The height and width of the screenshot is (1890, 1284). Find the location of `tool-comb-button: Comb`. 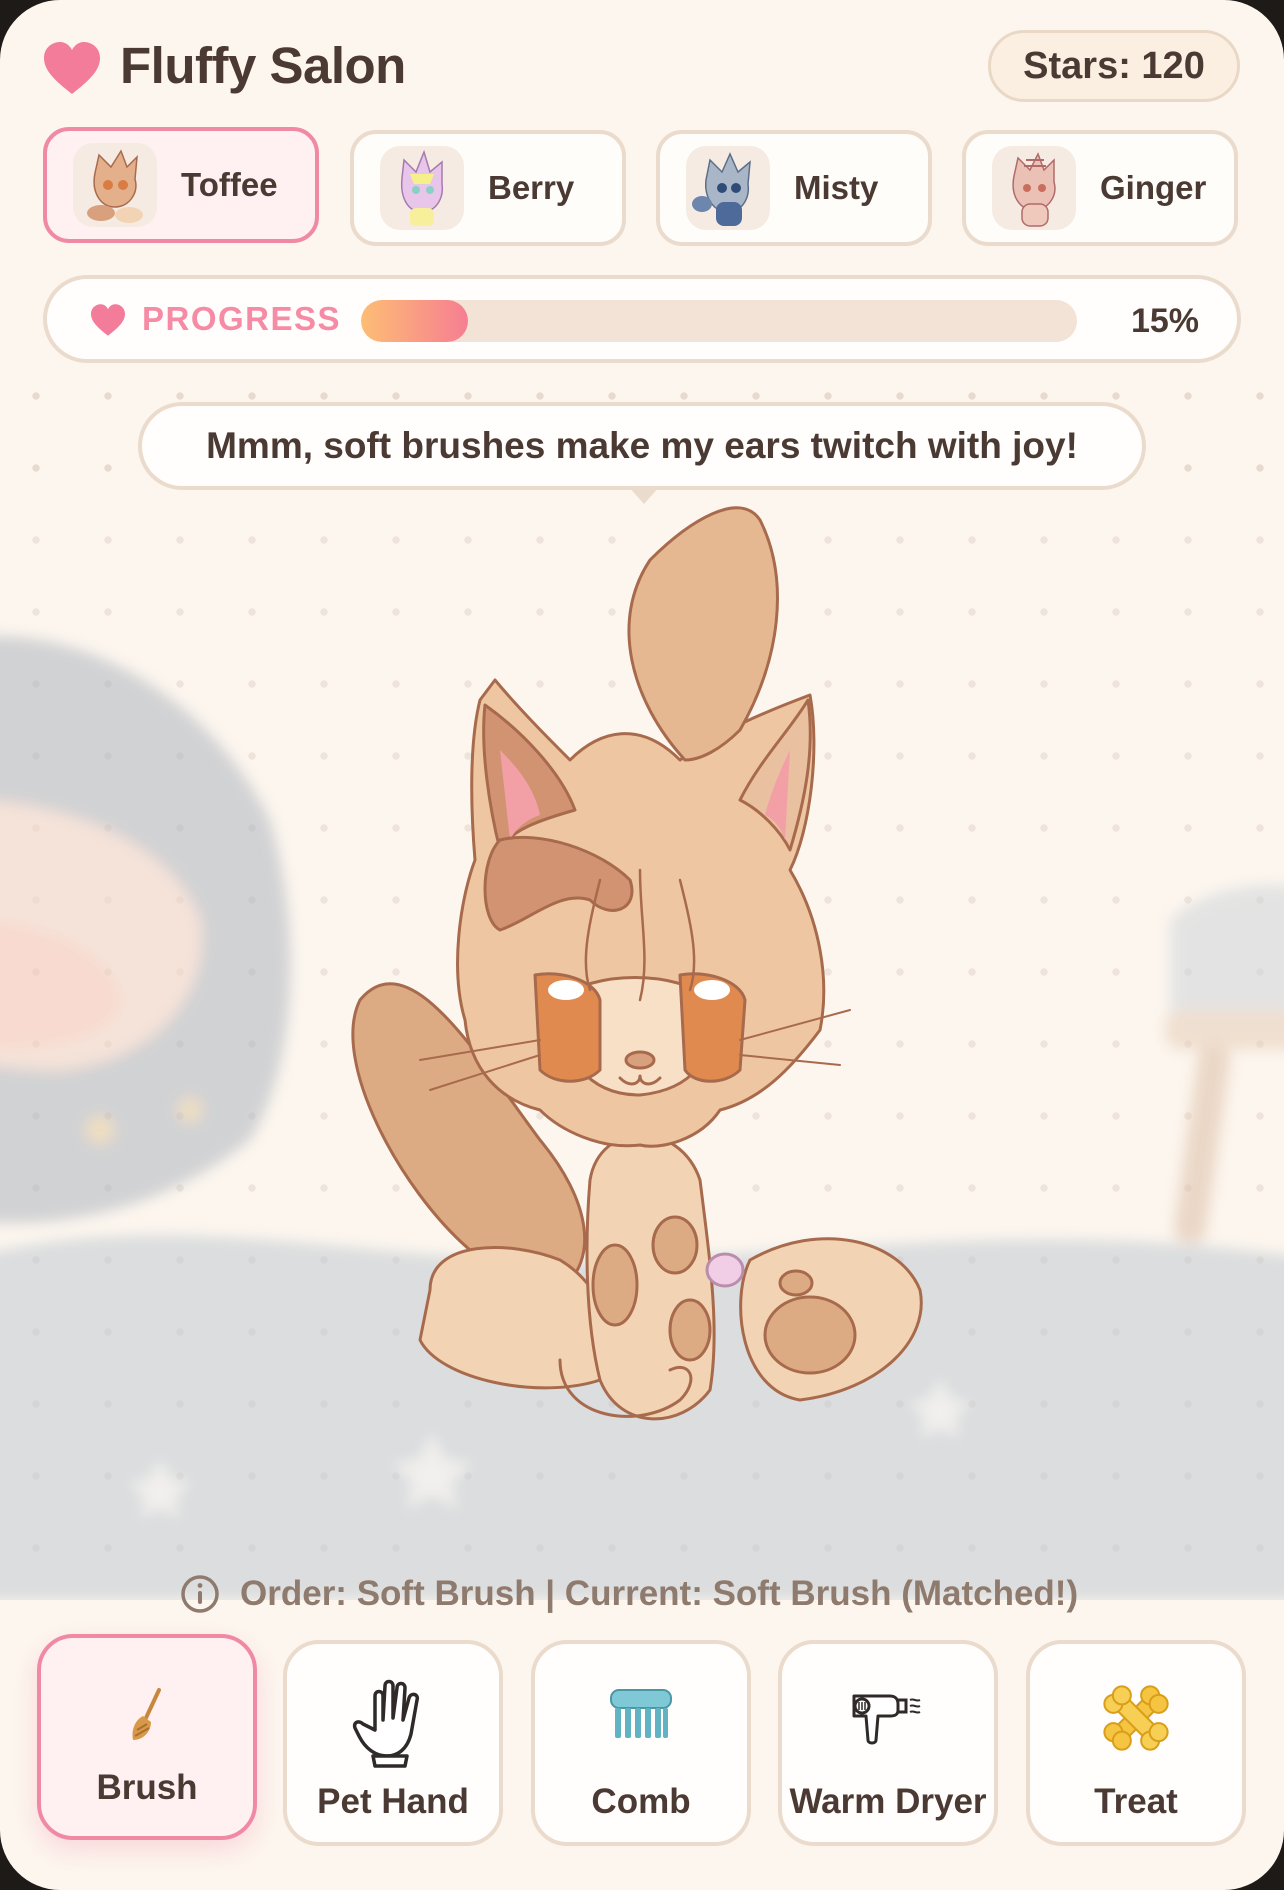

tool-comb-button: Comb is located at coordinates (641, 1743).